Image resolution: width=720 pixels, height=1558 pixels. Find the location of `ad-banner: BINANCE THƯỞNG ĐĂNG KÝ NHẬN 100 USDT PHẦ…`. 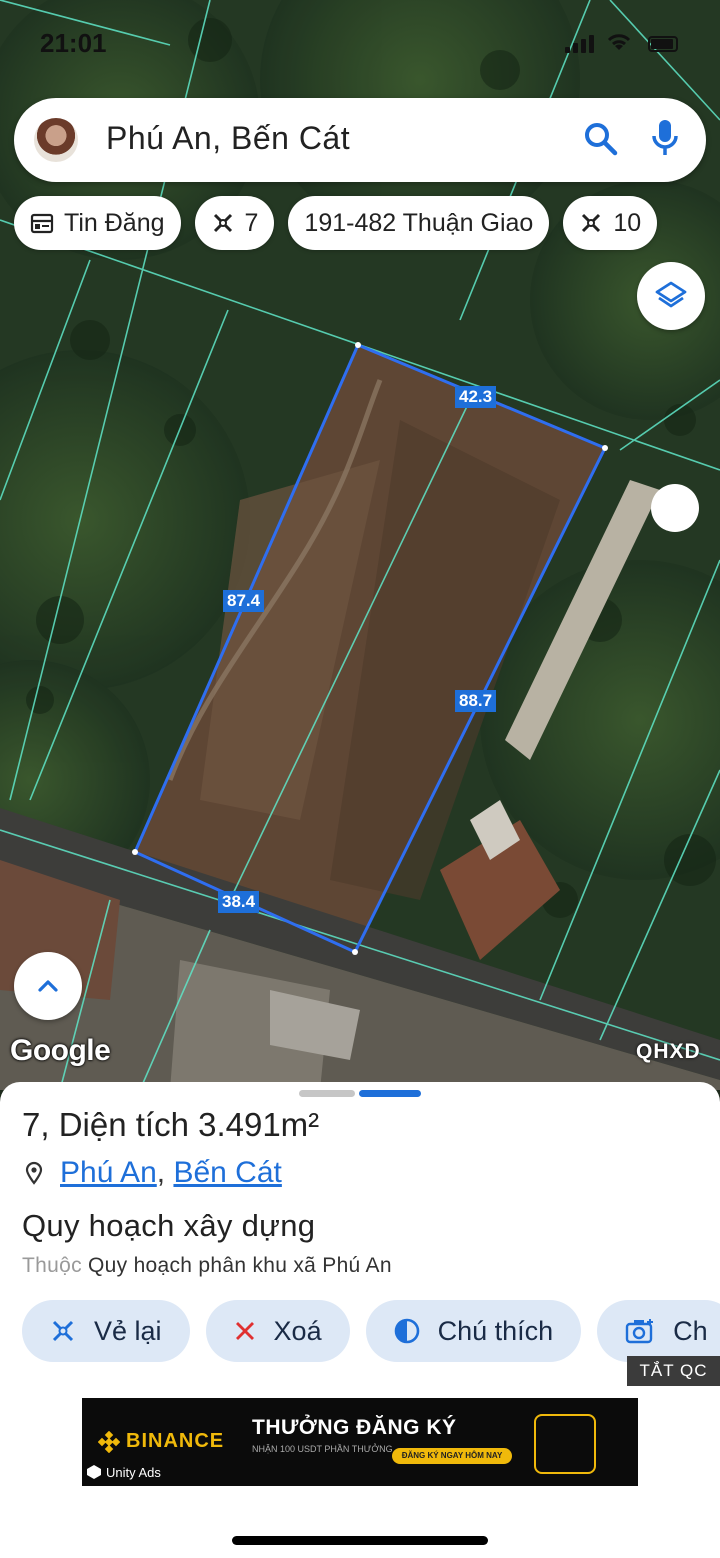

ad-banner: BINANCE THƯỞNG ĐĂNG KÝ NHẬN 100 USDT PHẦ… is located at coordinates (360, 1442).